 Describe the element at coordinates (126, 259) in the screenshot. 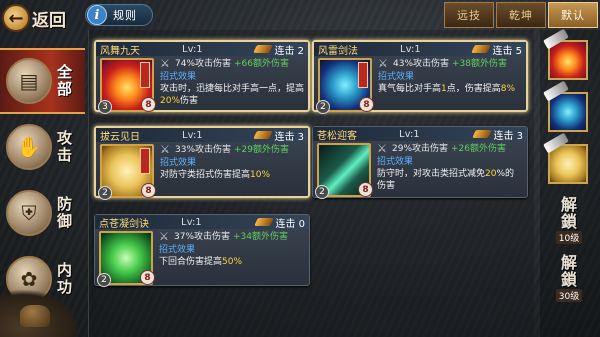

I see `jade-skill-icon: 2 8` at that location.